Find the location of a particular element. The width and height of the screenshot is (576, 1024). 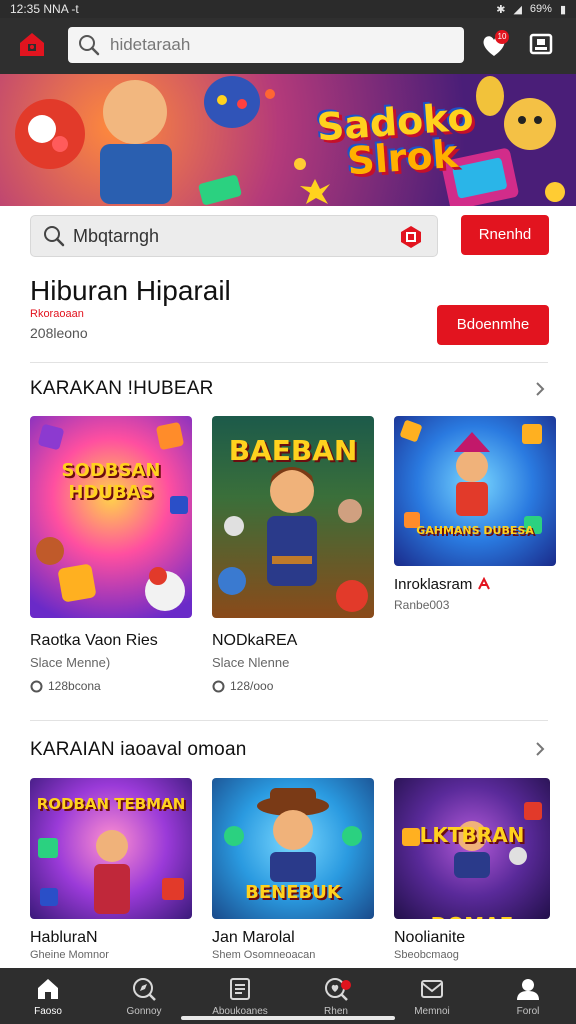

game-thumbnail: BAEBAN is located at coordinates (293, 517).